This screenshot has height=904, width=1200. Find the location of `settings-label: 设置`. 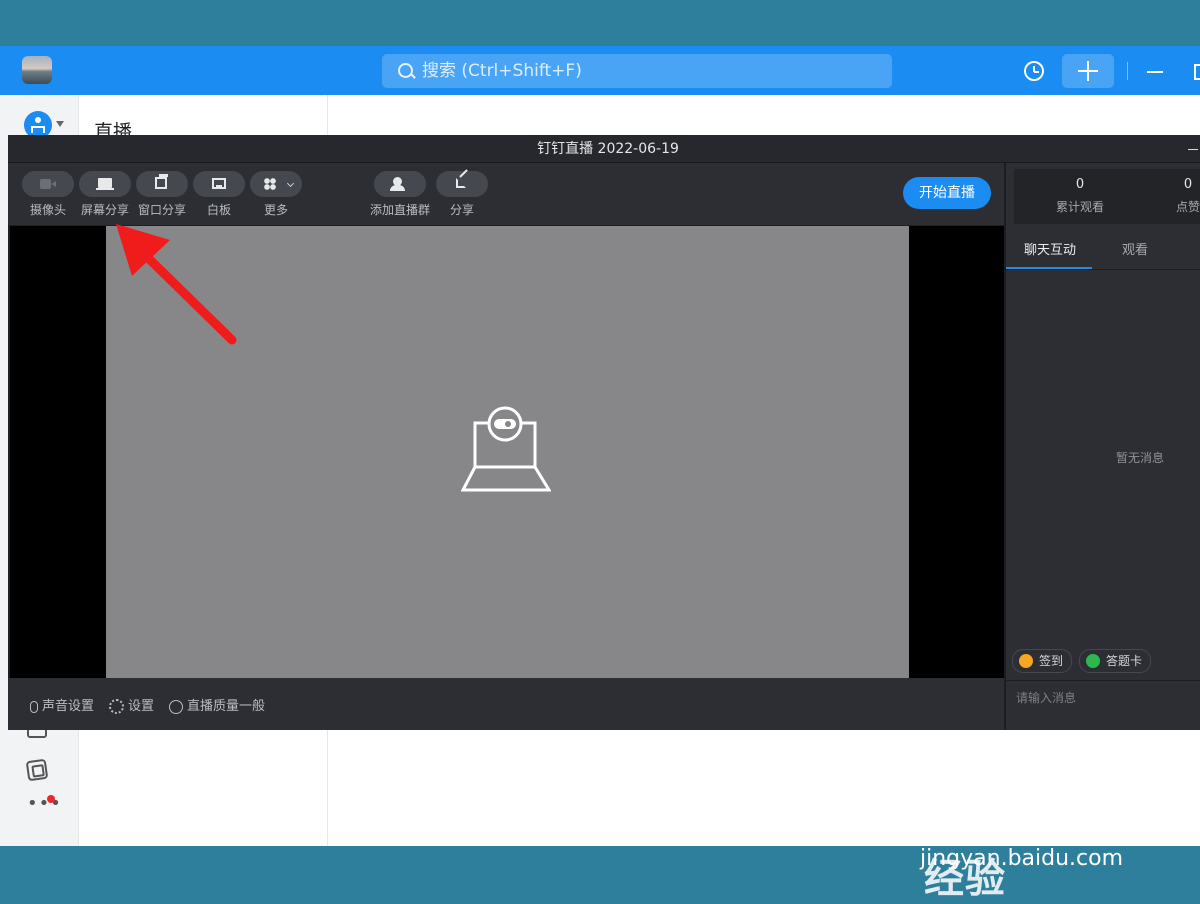

settings-label: 设置 is located at coordinates (141, 706).